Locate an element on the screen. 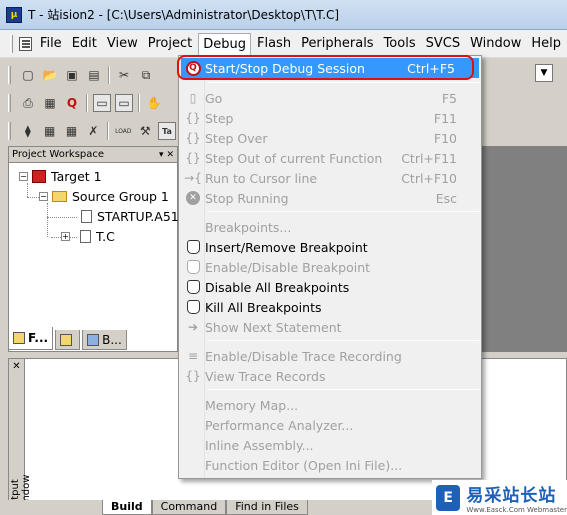  expand-icon: + is located at coordinates (65, 236).